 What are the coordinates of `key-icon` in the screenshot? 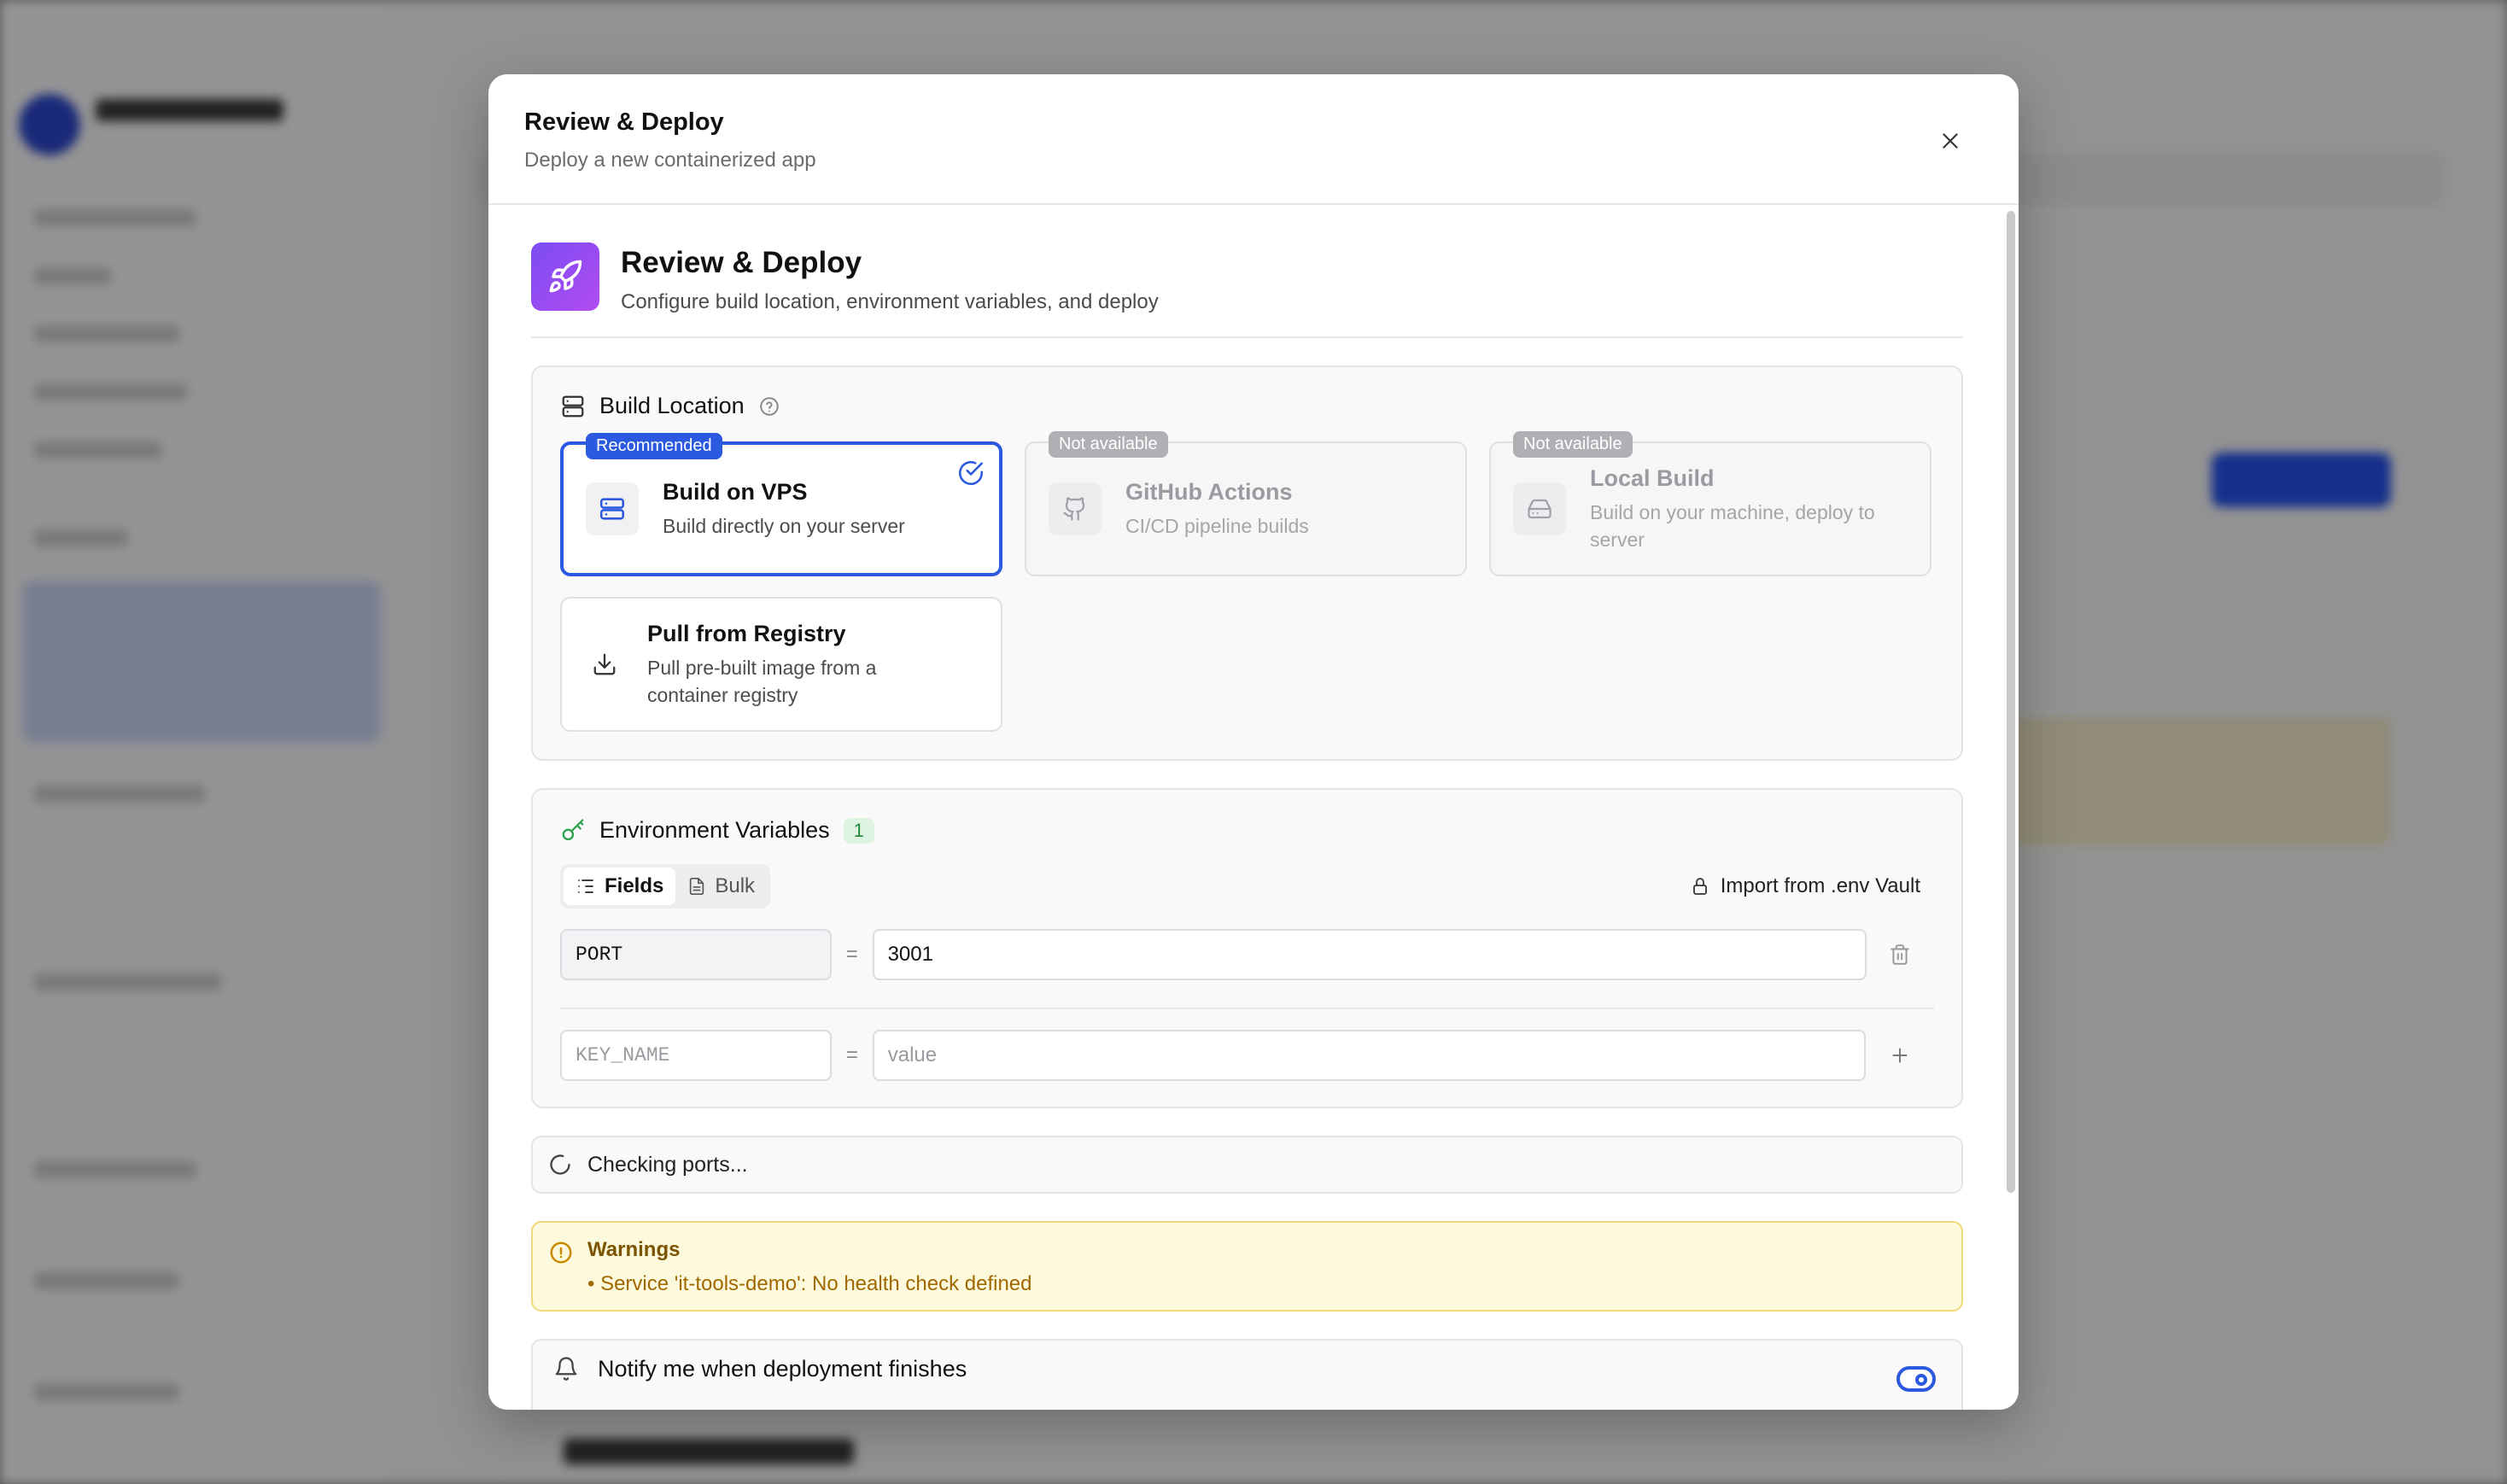 It's located at (573, 831).